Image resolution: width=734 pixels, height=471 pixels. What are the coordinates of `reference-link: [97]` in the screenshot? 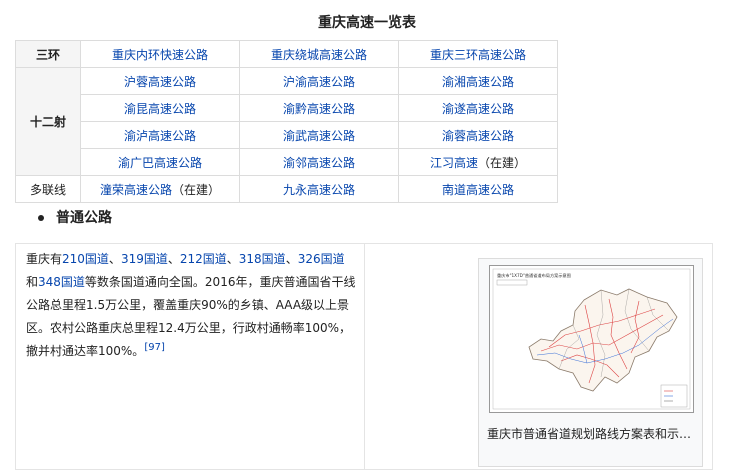 It's located at (154, 347).